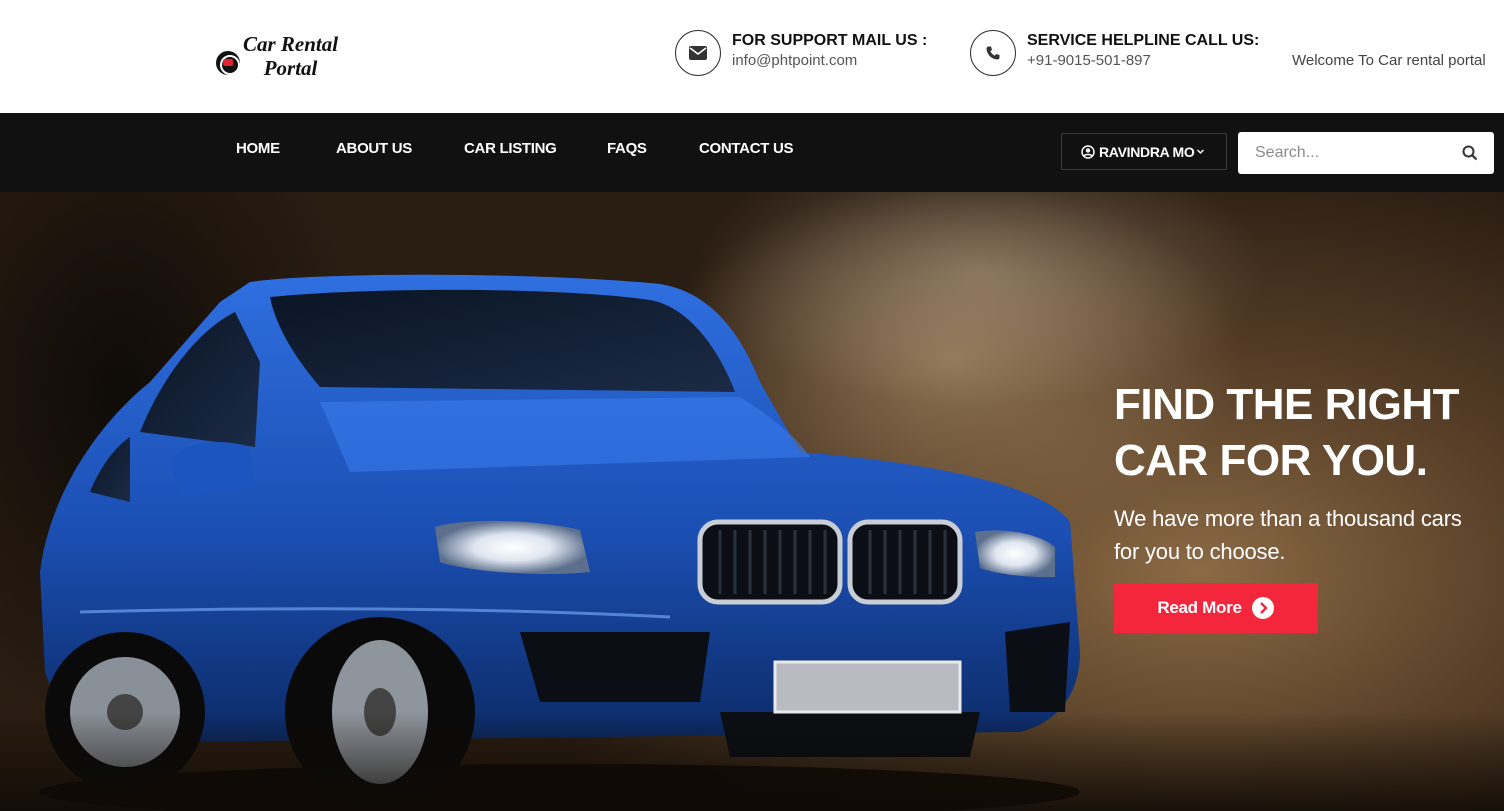 Image resolution: width=1504 pixels, height=811 pixels. Describe the element at coordinates (1262, 608) in the screenshot. I see `chevron-right-circle-icon` at that location.